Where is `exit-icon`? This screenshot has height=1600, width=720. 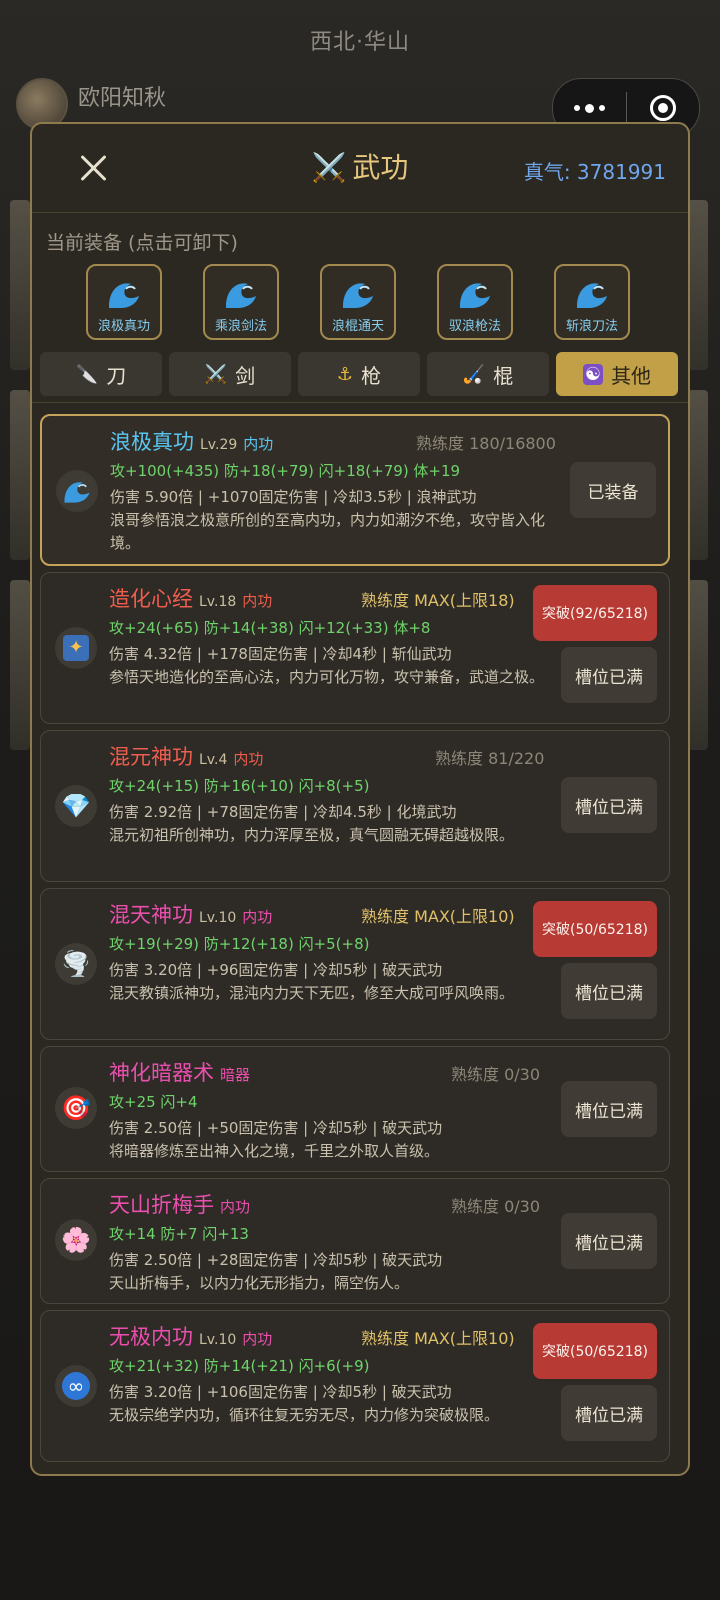
exit-icon is located at coordinates (662, 108).